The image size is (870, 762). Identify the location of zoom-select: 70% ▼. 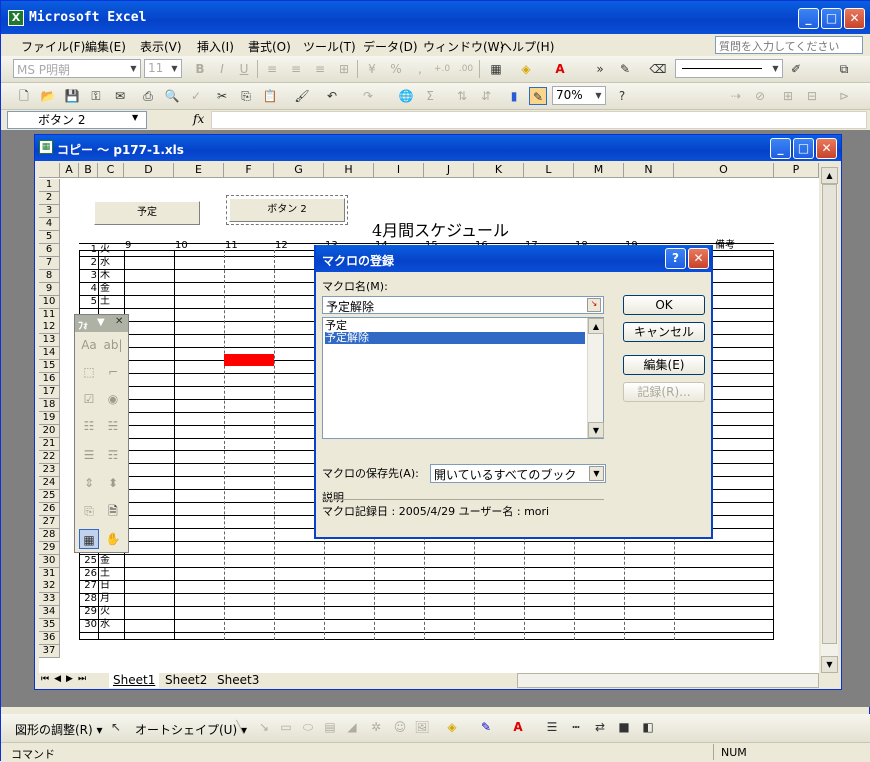
(579, 95).